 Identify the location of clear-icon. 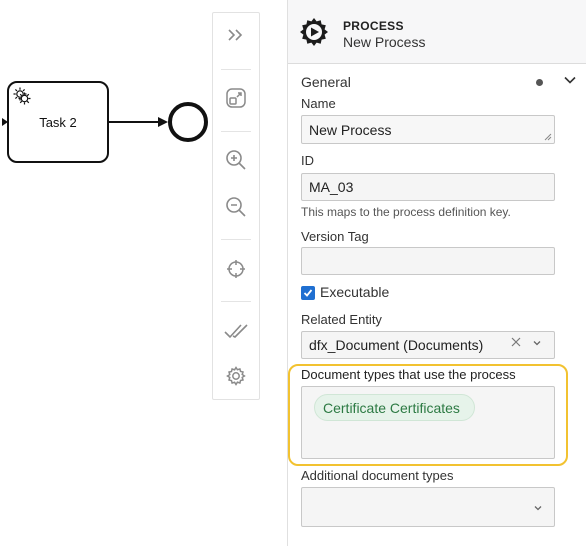
(516, 342).